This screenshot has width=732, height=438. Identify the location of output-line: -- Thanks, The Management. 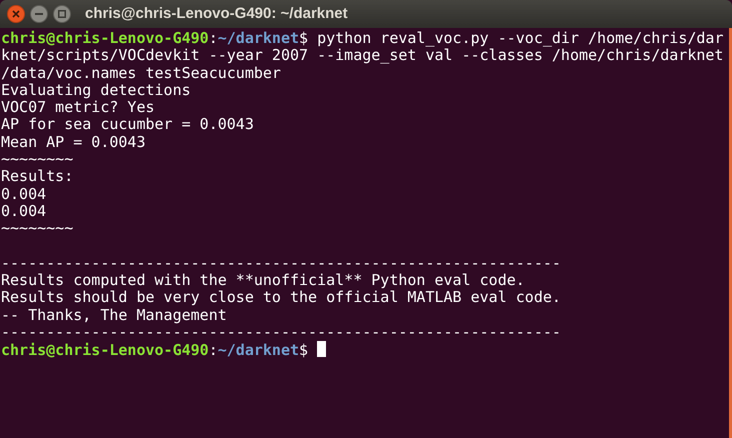
(114, 315).